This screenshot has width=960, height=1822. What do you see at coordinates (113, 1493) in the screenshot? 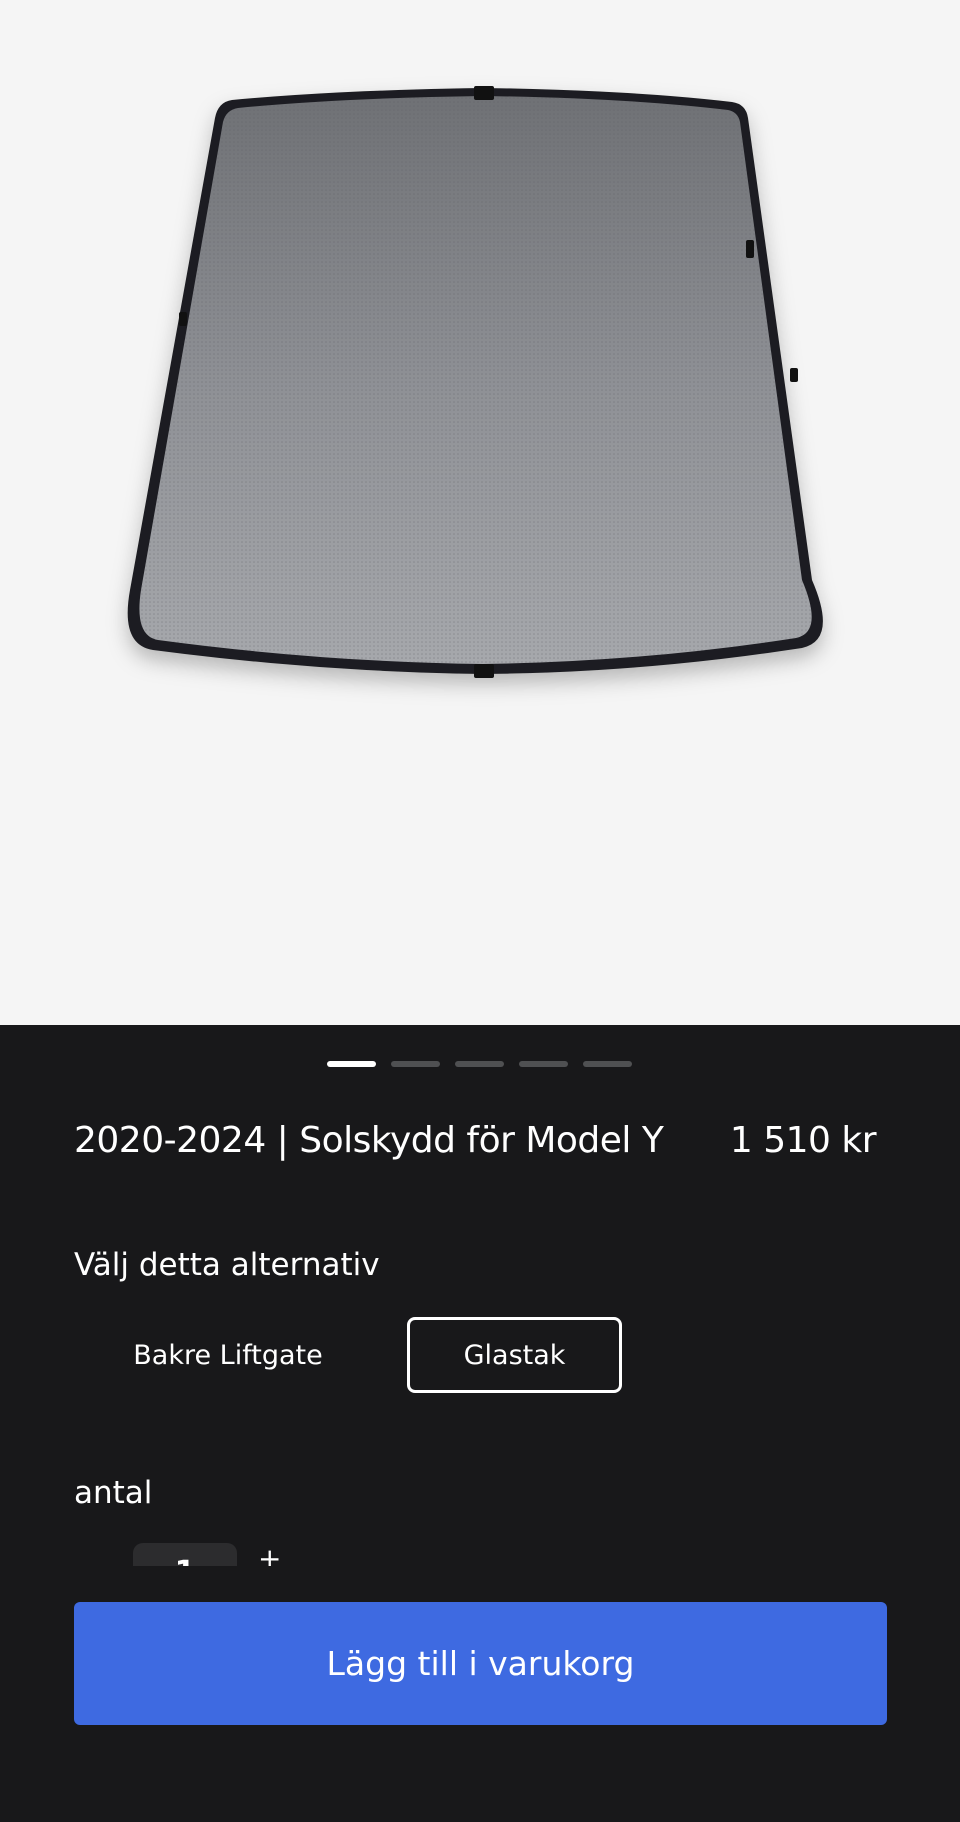
I see `quantity-heading: antal` at bounding box center [113, 1493].